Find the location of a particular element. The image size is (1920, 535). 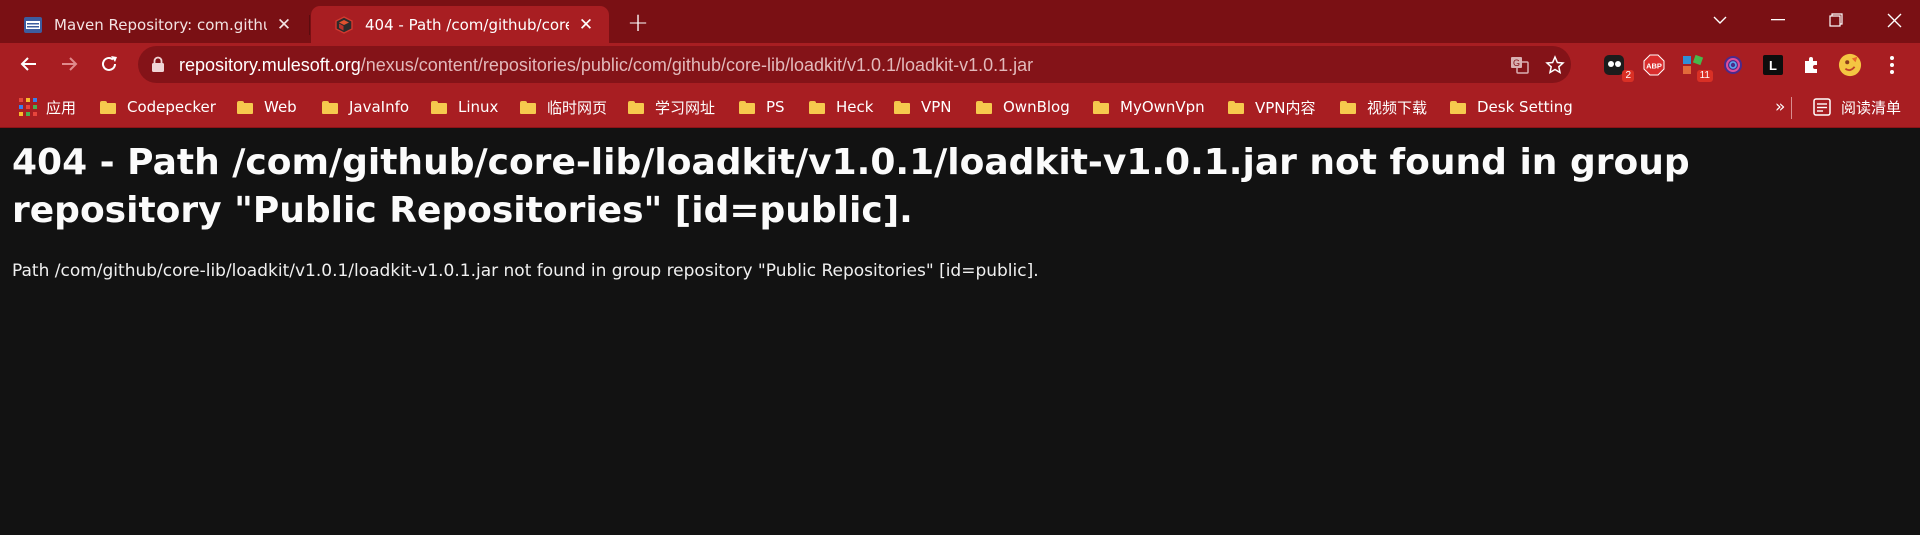

bookmark-apps: 应用 is located at coordinates (47, 107).